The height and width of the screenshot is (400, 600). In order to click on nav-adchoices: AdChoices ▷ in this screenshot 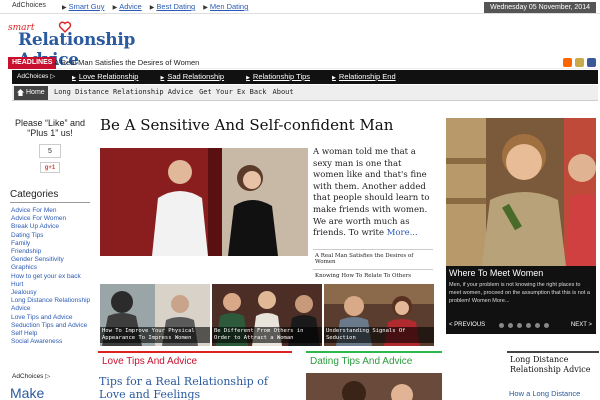, I will do `click(36, 76)`.